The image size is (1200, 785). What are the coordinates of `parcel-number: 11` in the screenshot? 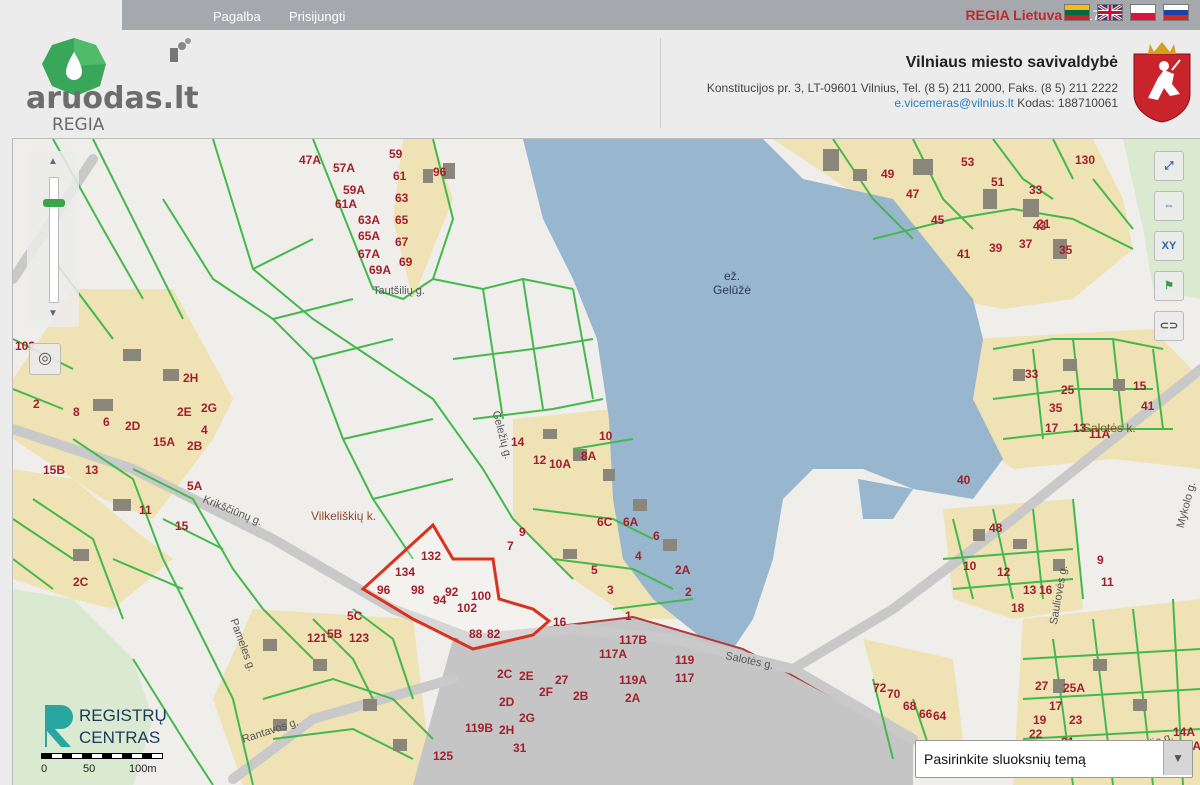 It's located at (1107, 582).